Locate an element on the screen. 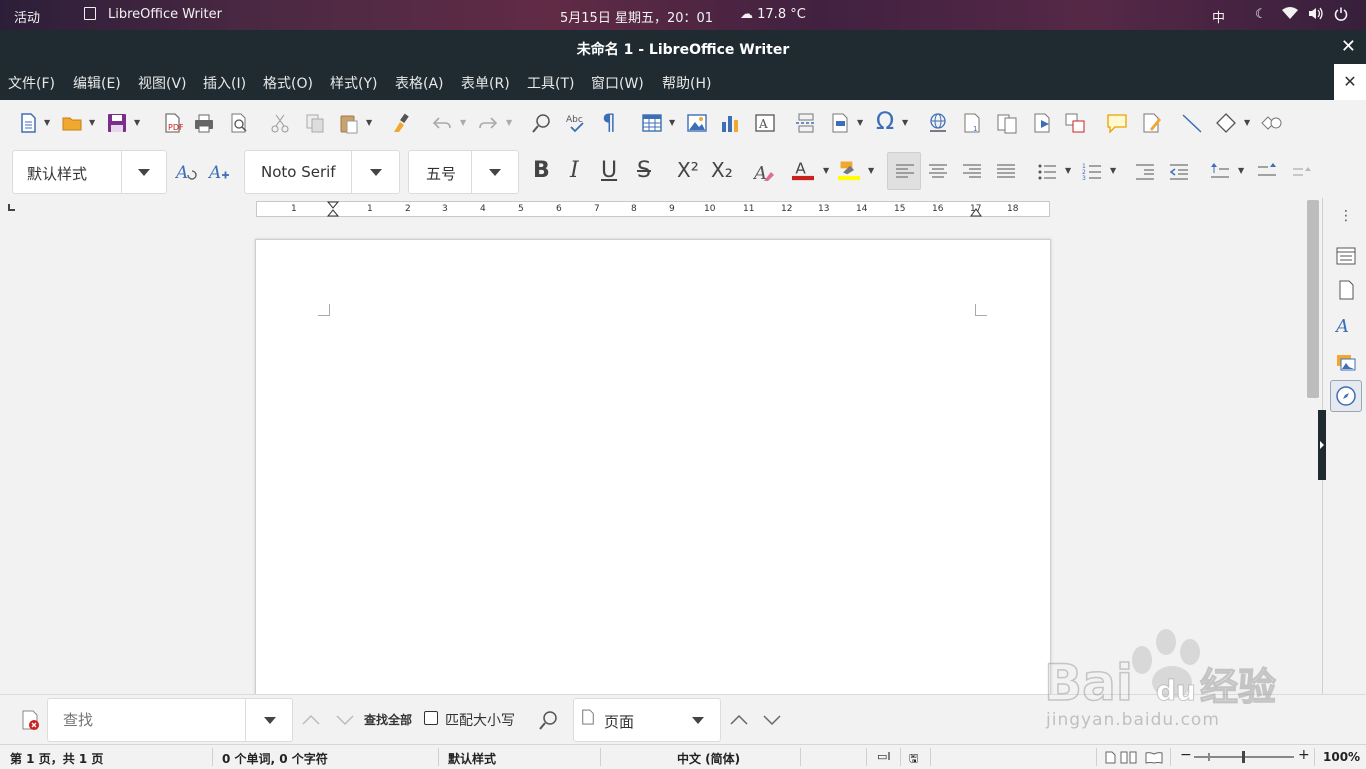 The width and height of the screenshot is (1366, 769). field-dropdown-icon: ▼ is located at coordinates (860, 122).